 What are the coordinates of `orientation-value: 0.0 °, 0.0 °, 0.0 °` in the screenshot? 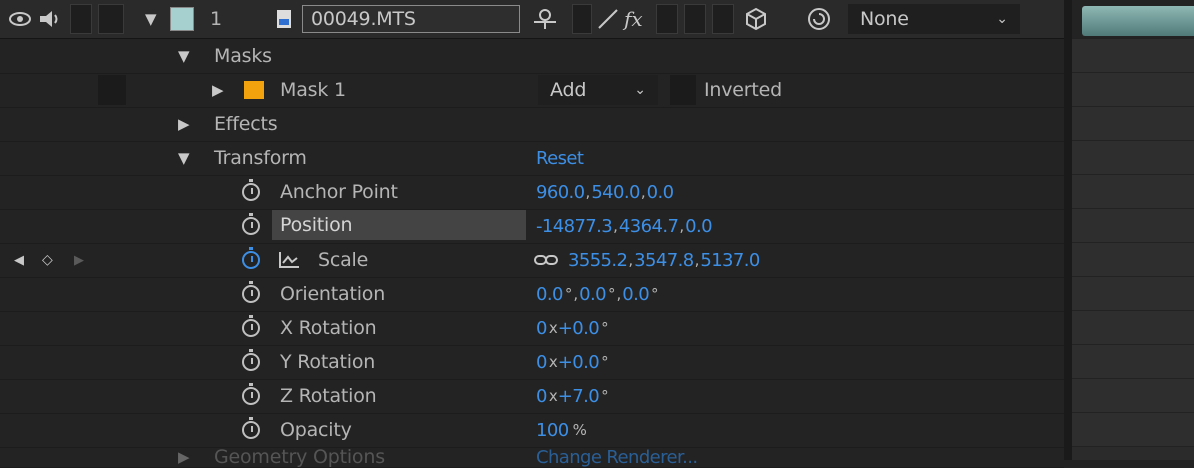 It's located at (597, 294).